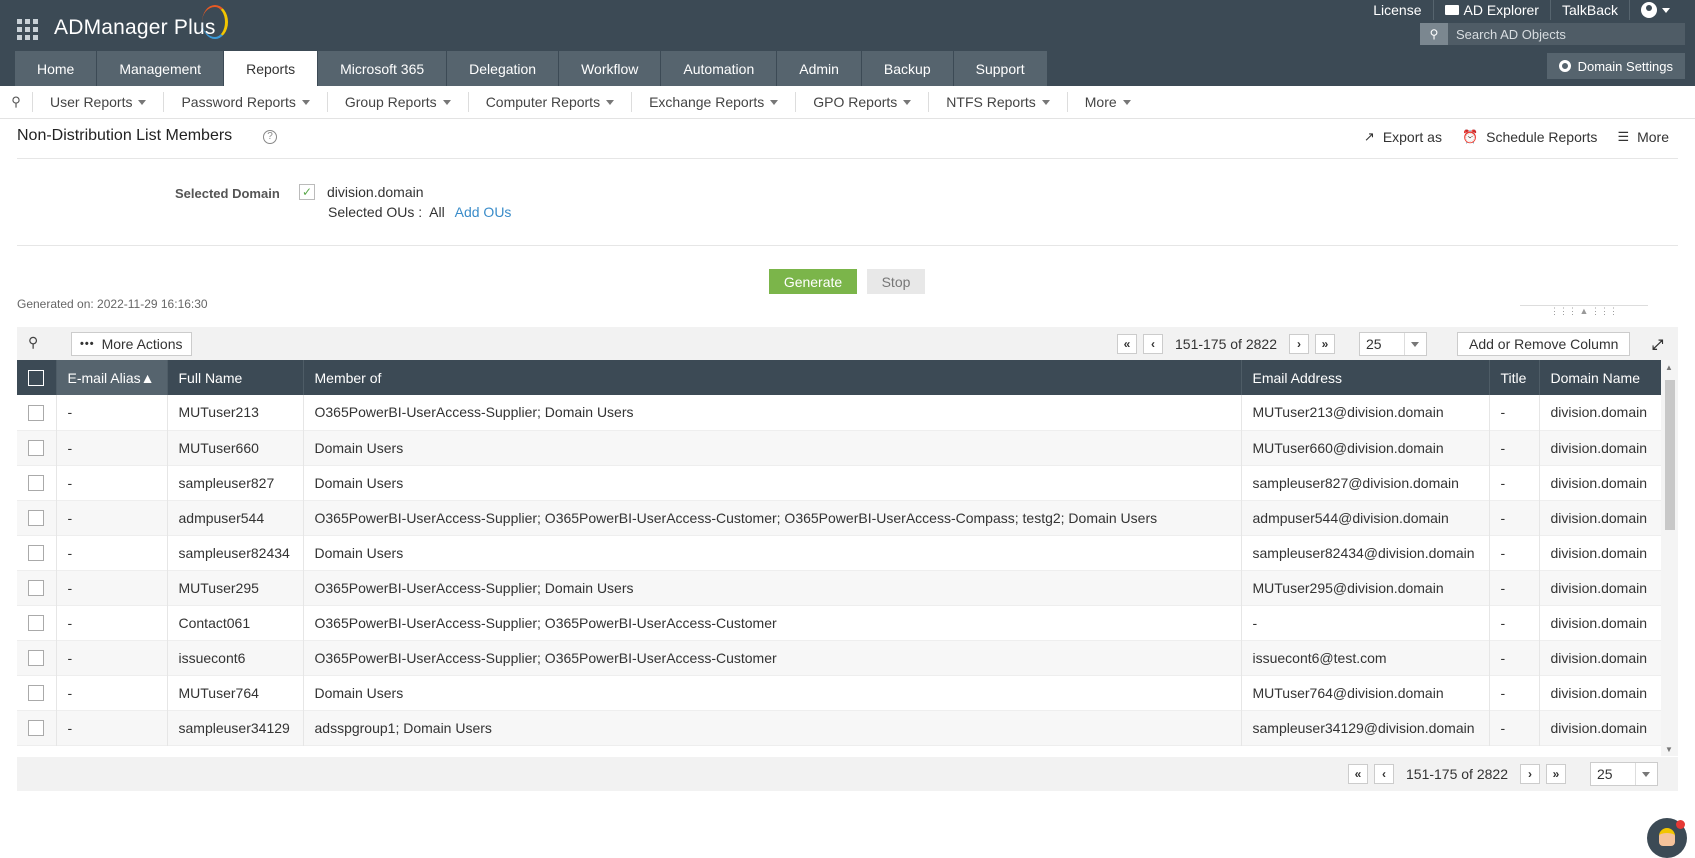 Image resolution: width=1695 pixels, height=858 pixels. I want to click on help-icon: ?, so click(270, 137).